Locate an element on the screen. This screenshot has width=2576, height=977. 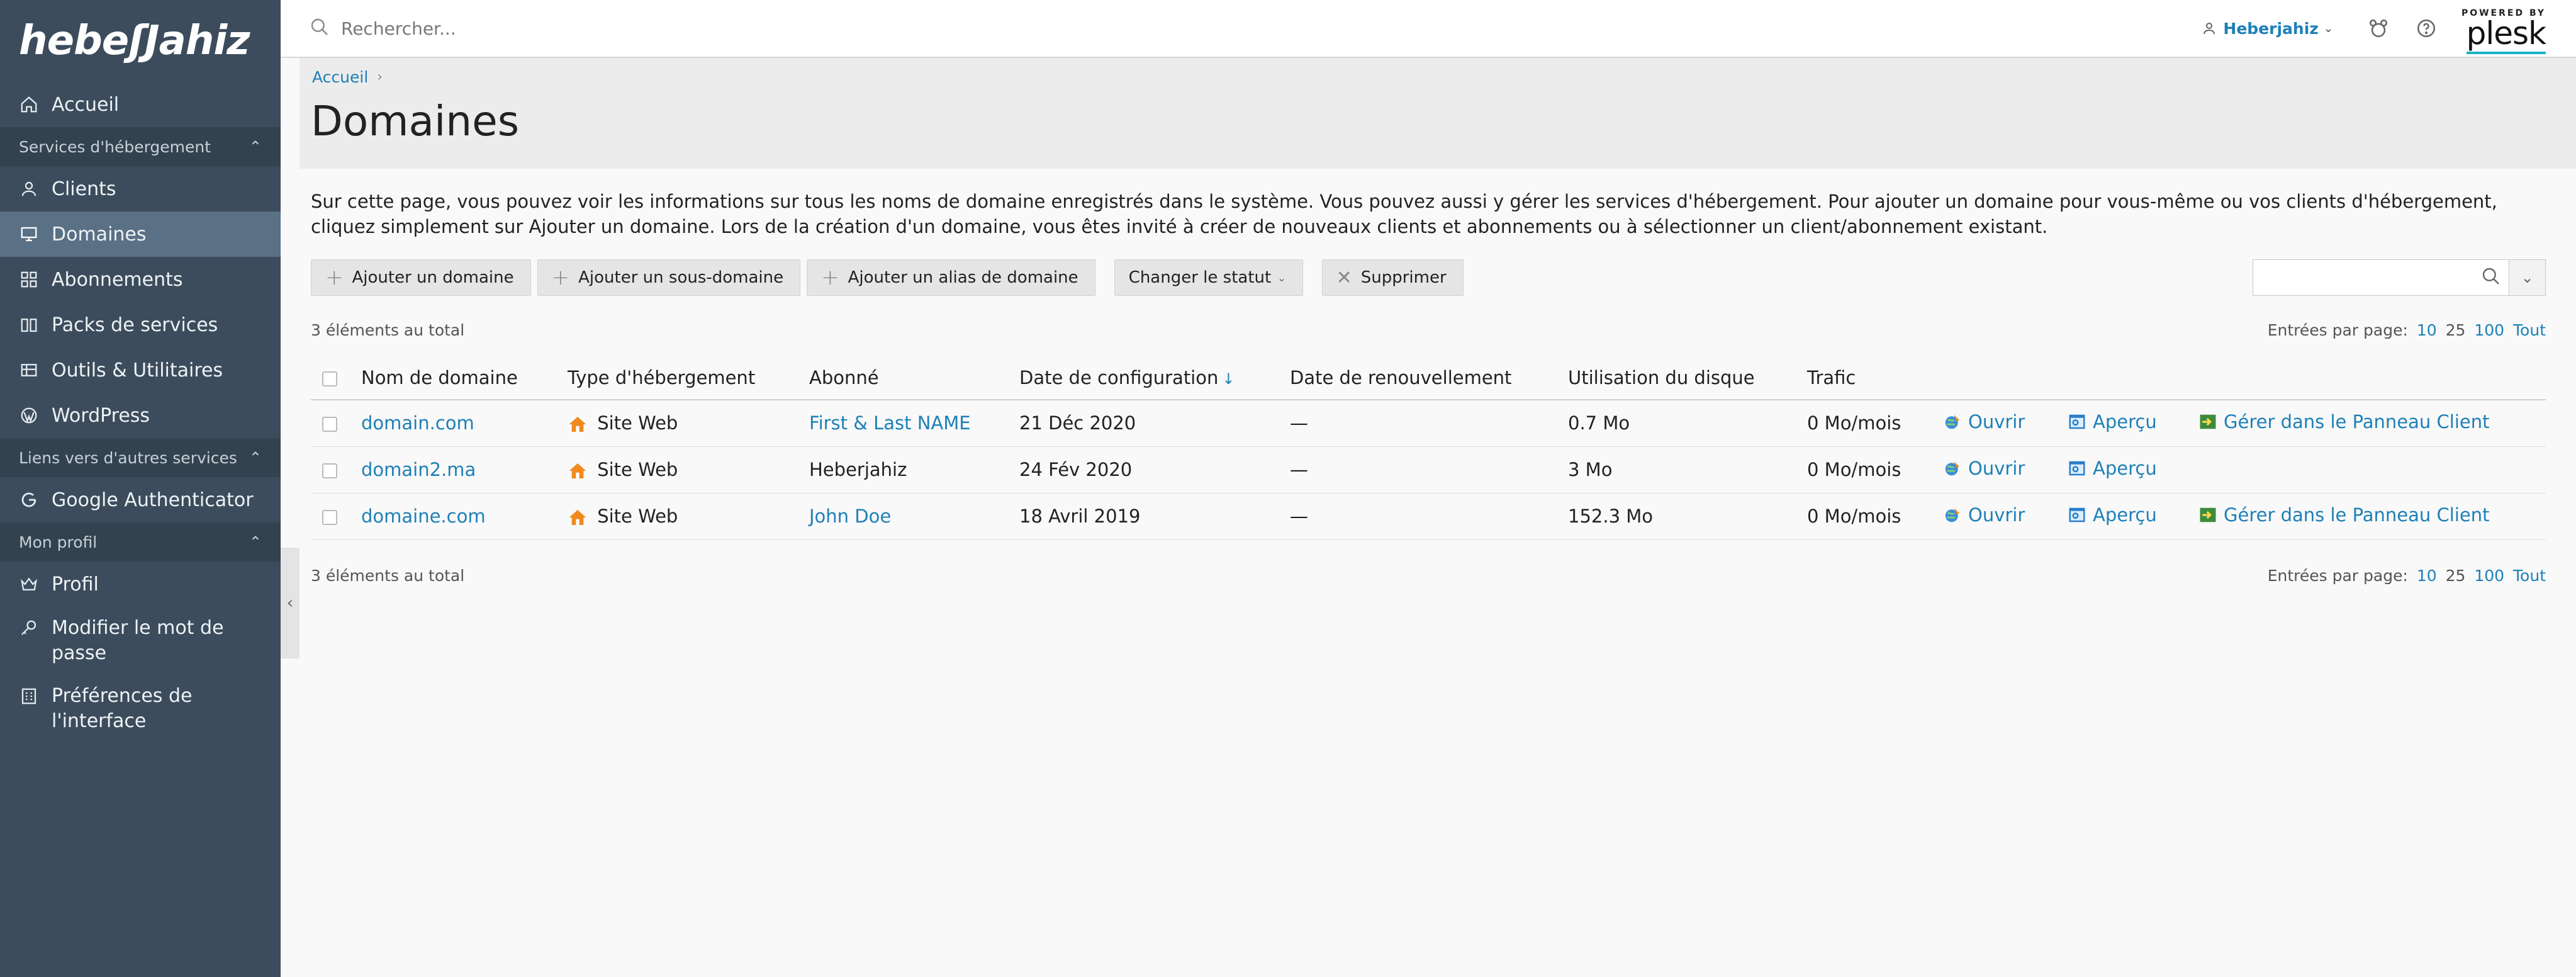
top-header: Heberjahiz ⌄ POWERED BY plesk is located at coordinates (1428, 29).